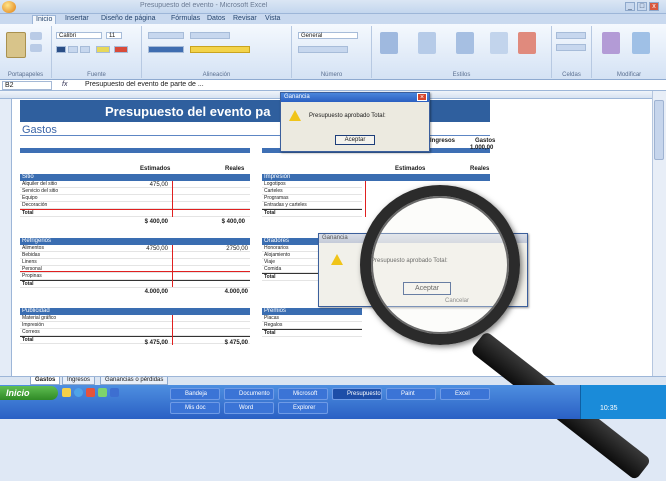  Describe the element at coordinates (134, 381) in the screenshot. I see `sheet-tab-ganancias: Ganancias o pérdidas` at that location.